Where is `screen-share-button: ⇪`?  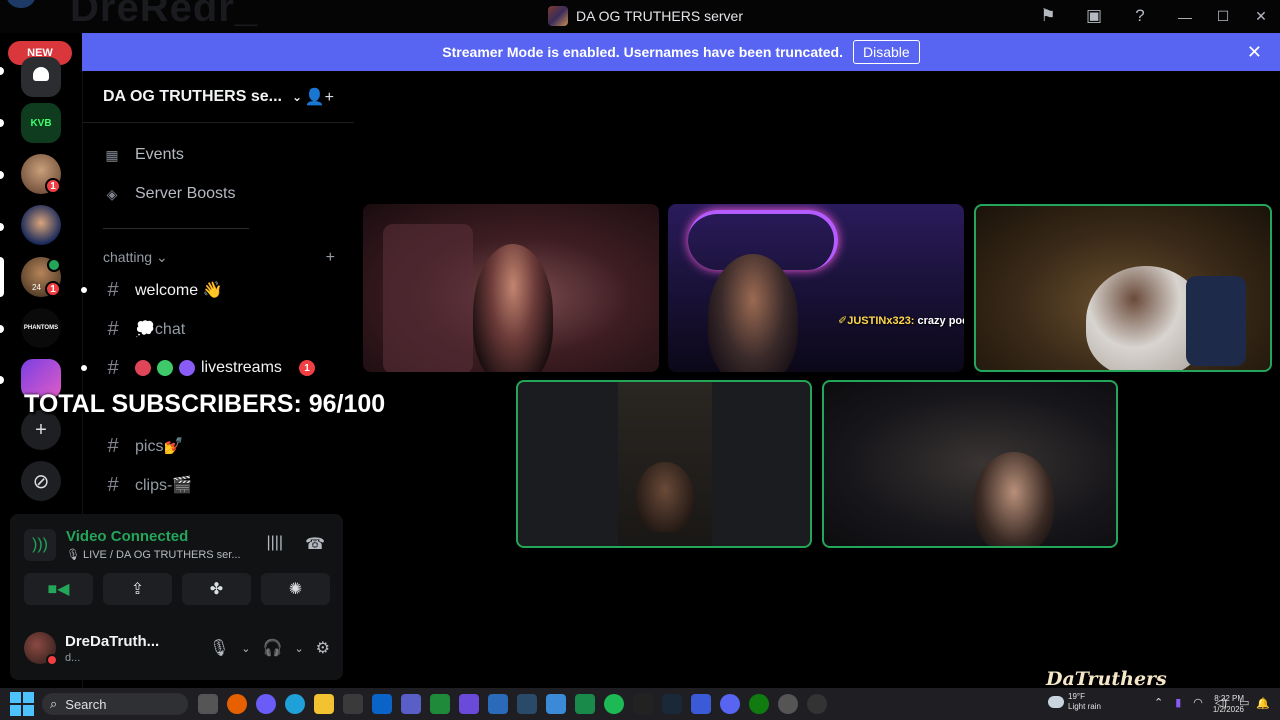 screen-share-button: ⇪ is located at coordinates (137, 589).